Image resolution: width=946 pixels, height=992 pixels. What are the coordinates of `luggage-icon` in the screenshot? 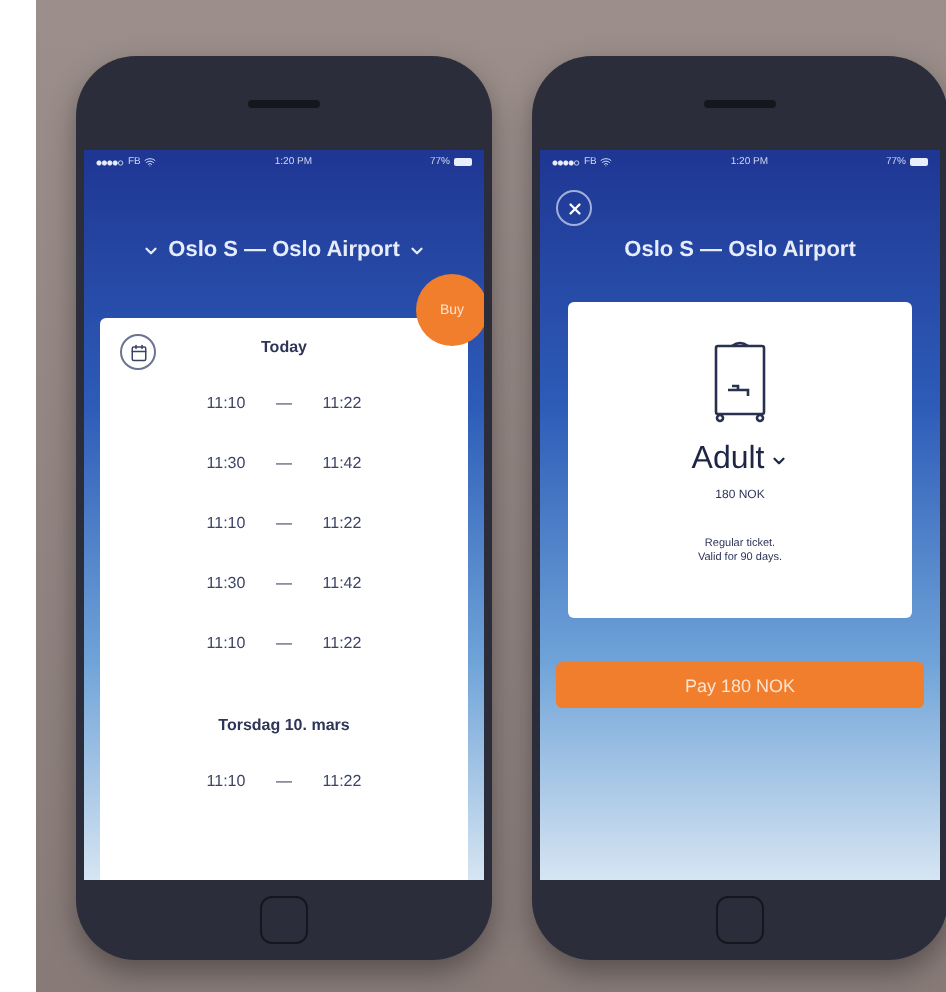 It's located at (740, 382).